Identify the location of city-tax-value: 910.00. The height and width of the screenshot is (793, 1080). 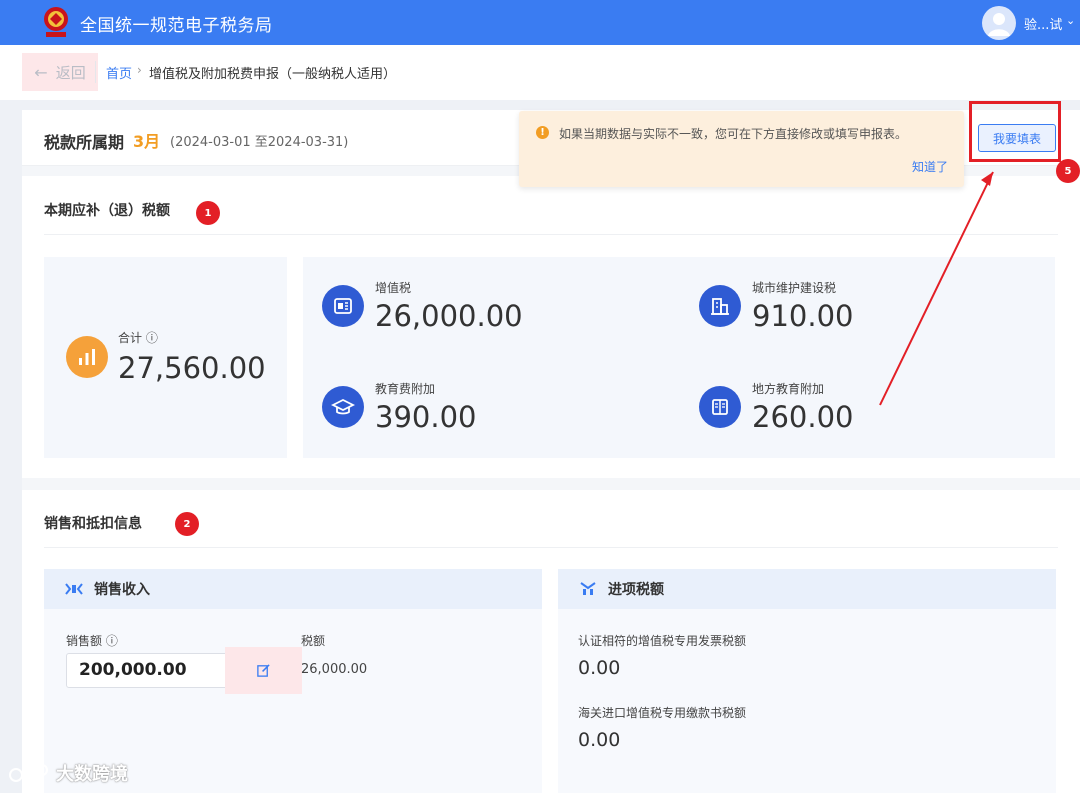
(803, 316).